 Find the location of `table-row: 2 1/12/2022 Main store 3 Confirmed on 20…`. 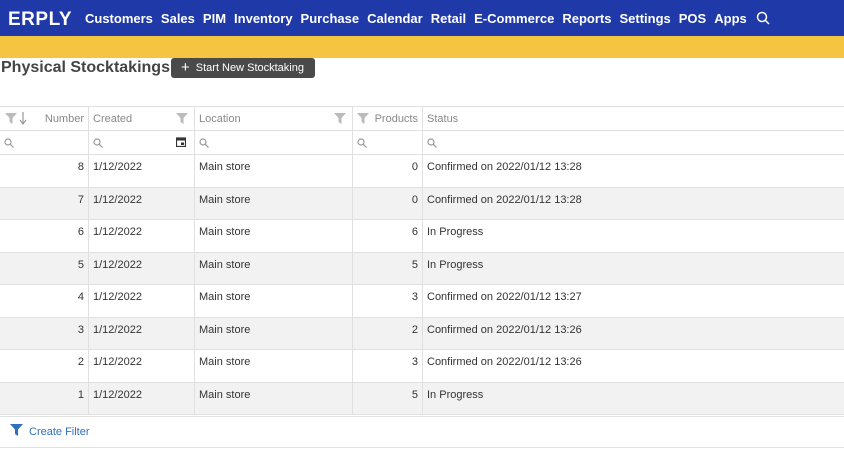

table-row: 2 1/12/2022 Main store 3 Confirmed on 20… is located at coordinates (422, 366).